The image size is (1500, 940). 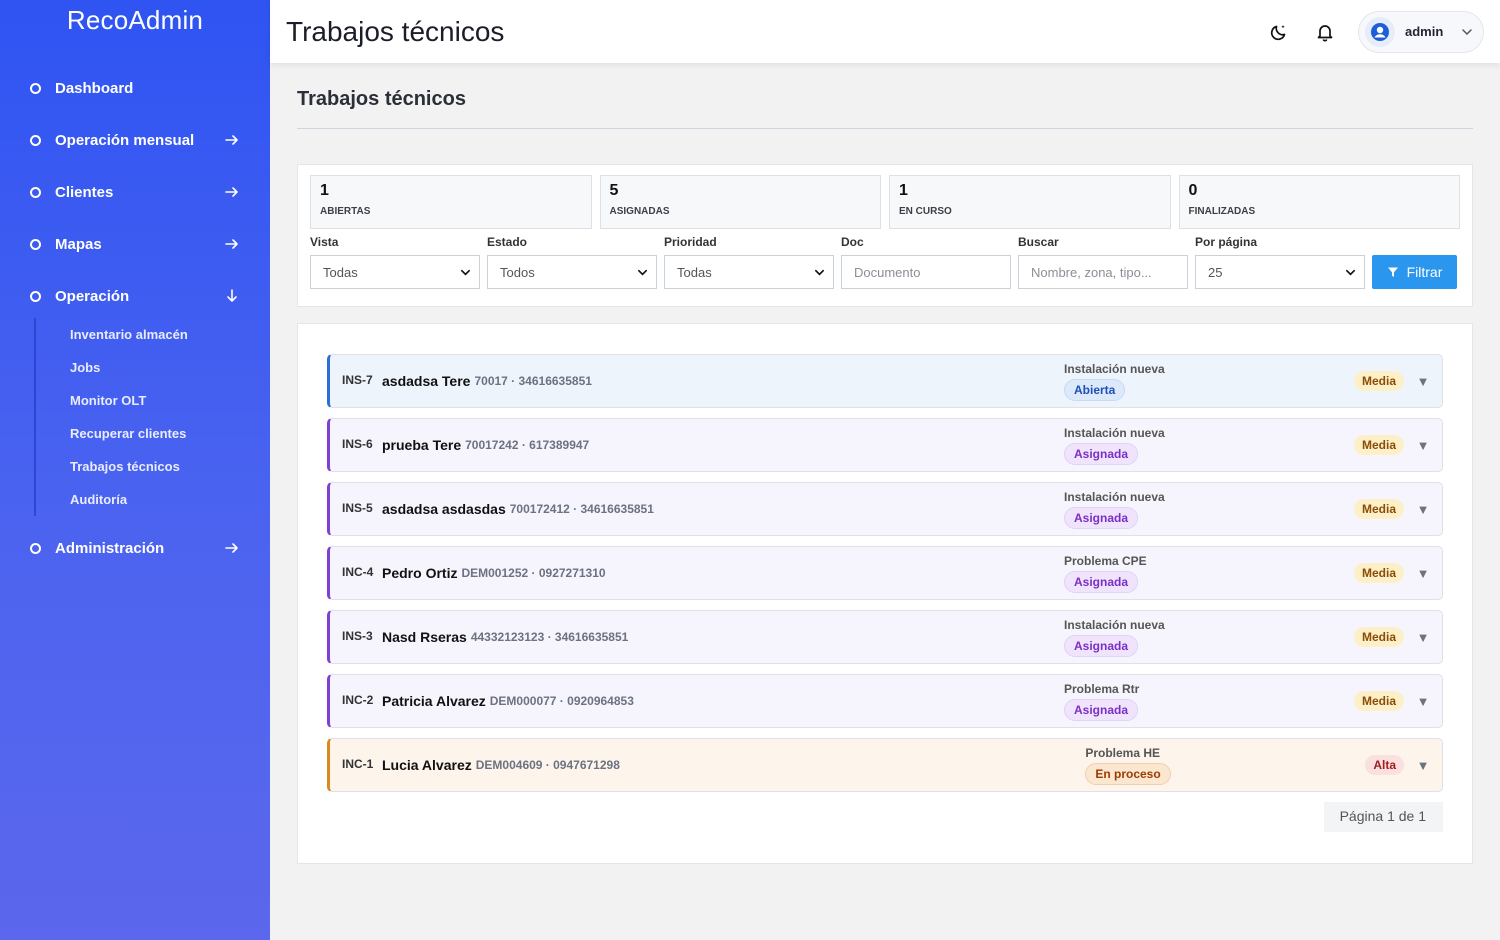 What do you see at coordinates (135, 296) in the screenshot?
I see `sidebar-item-operacion: Operación` at bounding box center [135, 296].